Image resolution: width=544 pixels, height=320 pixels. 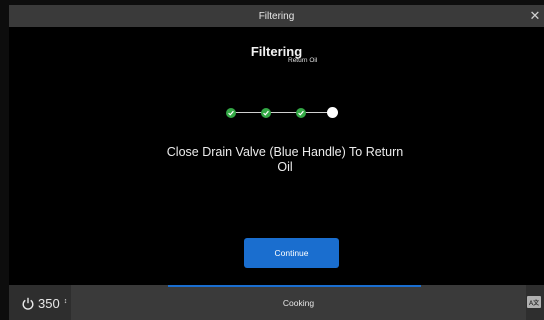 What do you see at coordinates (65, 301) in the screenshot?
I see `power-unit: ↕` at bounding box center [65, 301].